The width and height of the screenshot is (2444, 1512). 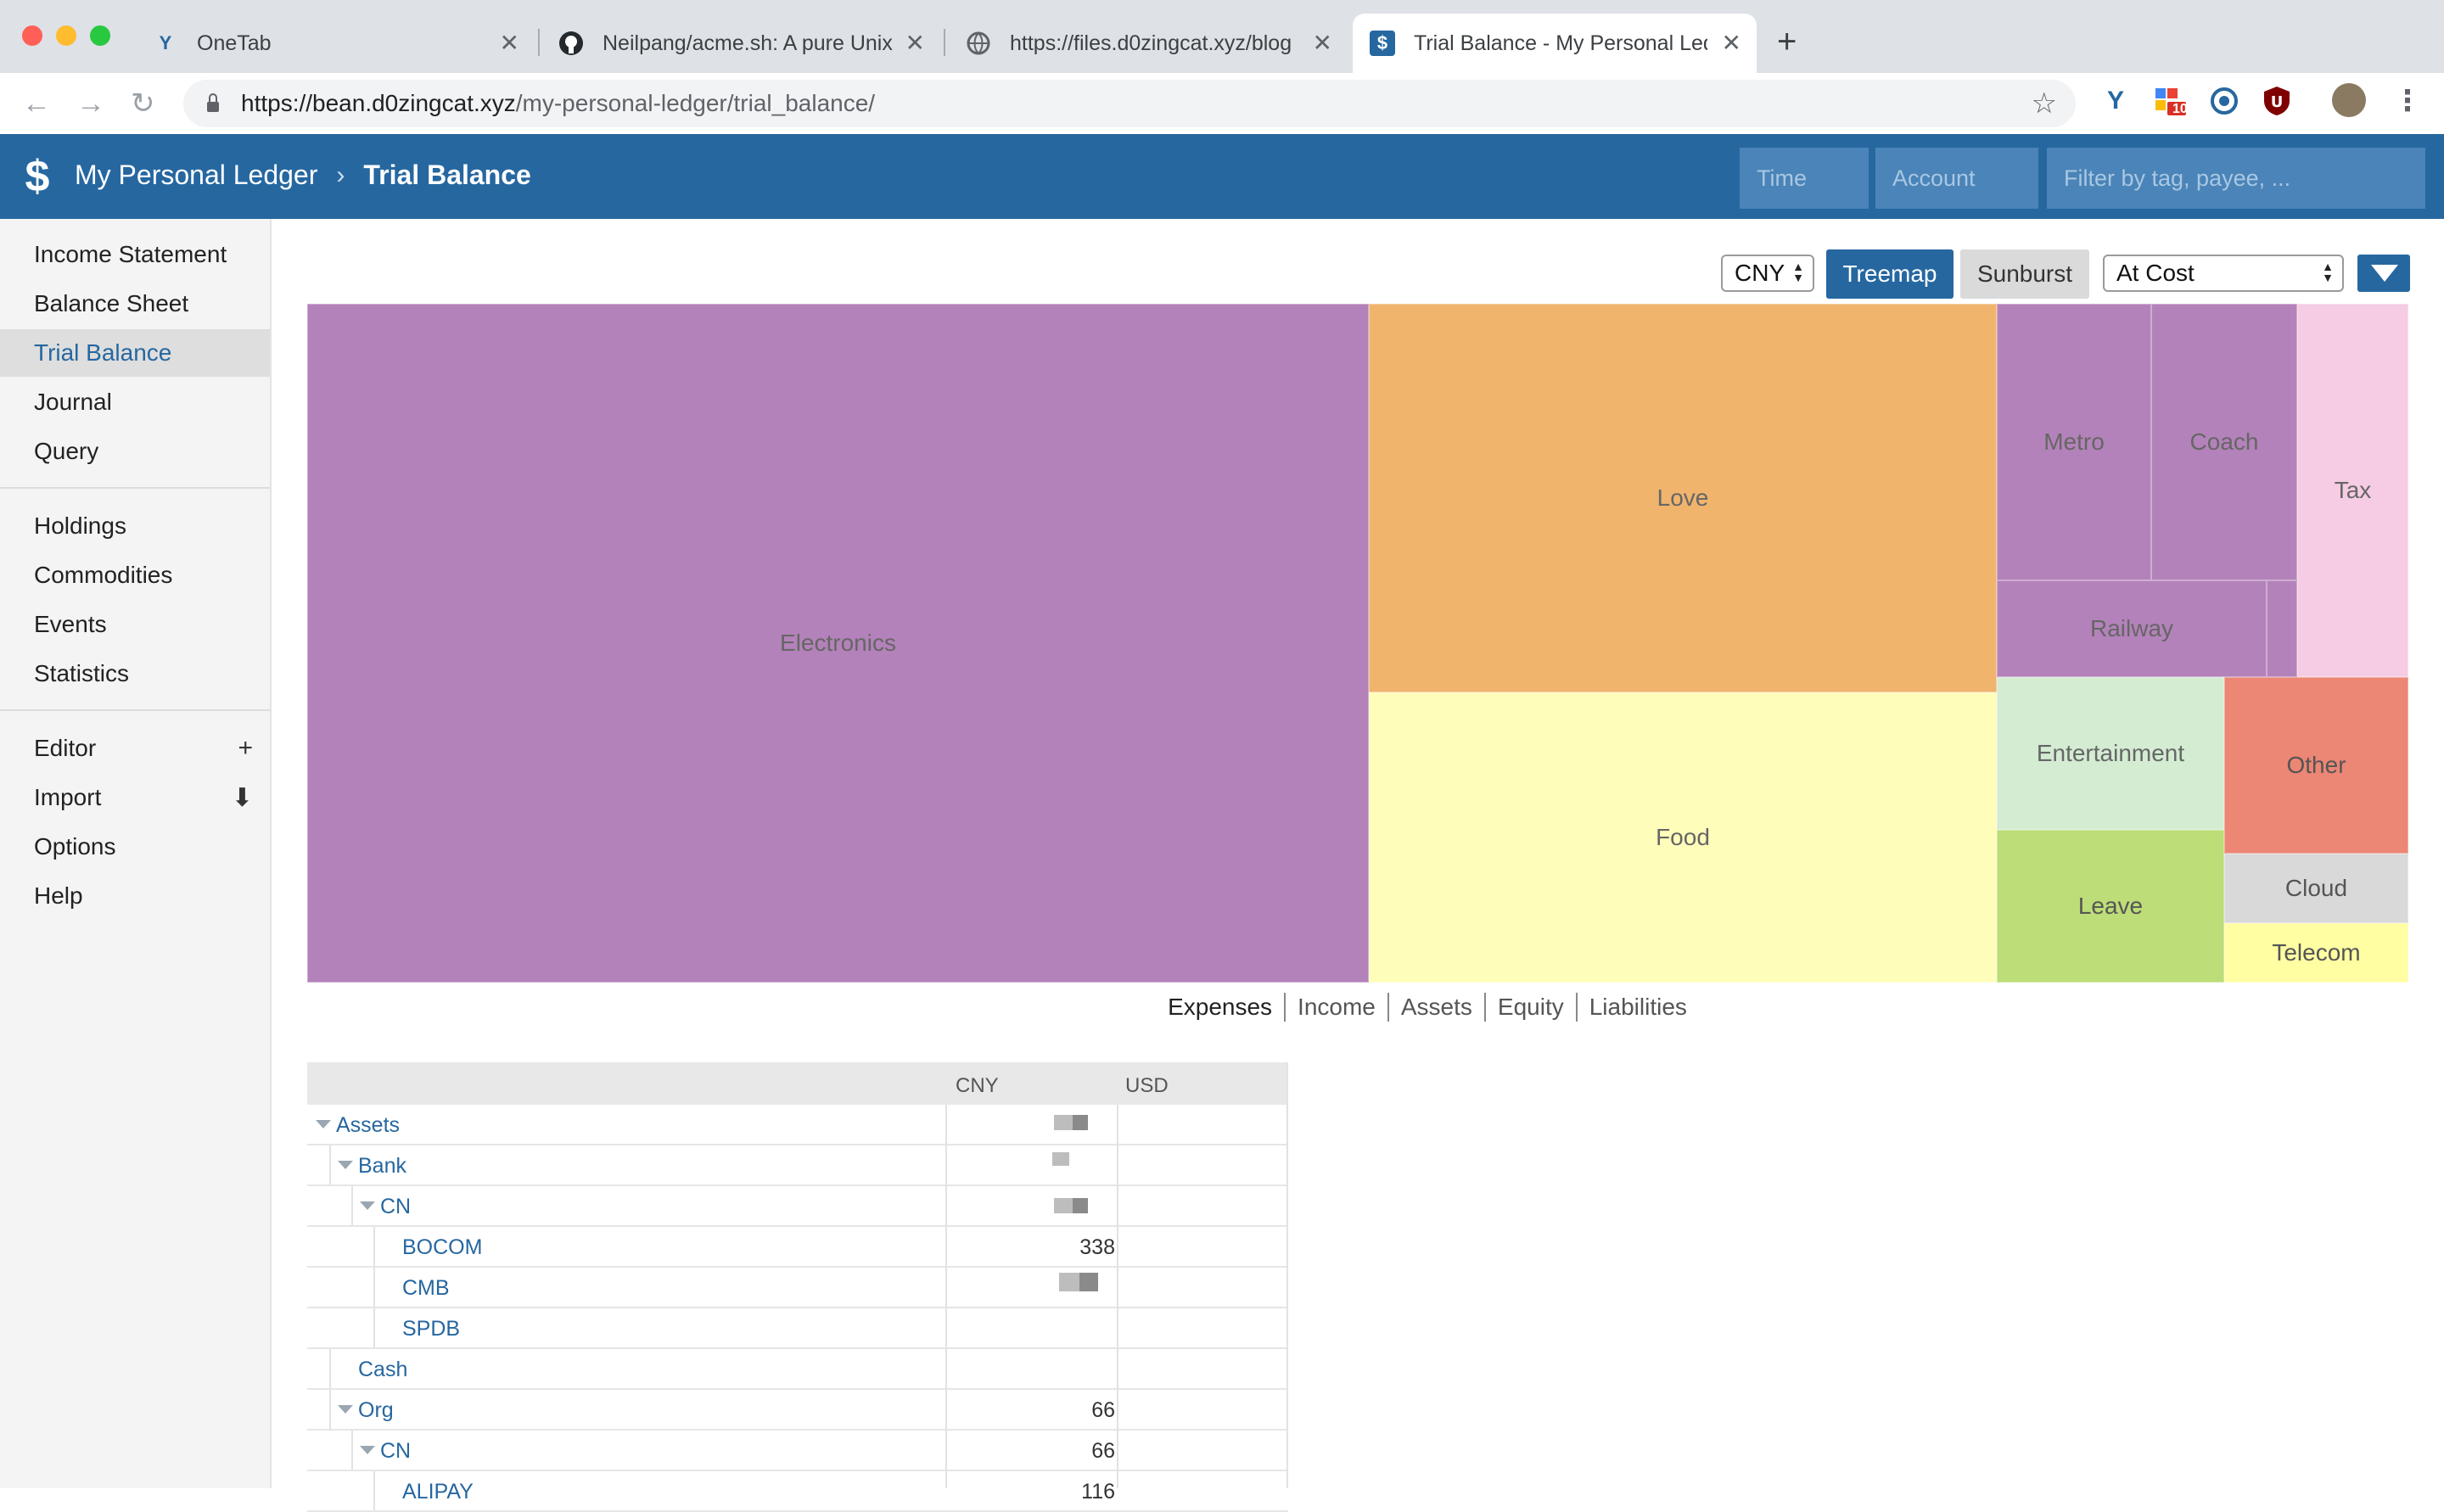 I want to click on tab-divider, so click(x=944, y=42).